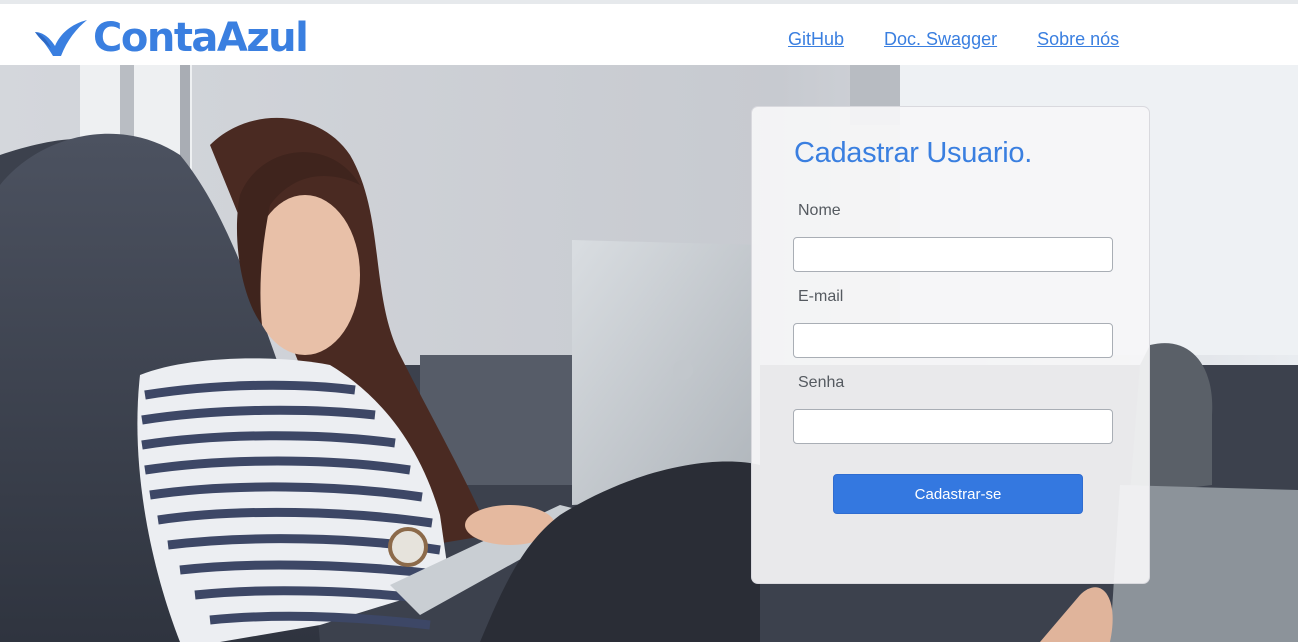 This screenshot has height=642, width=1298. I want to click on register-button: Cadastrar-se, so click(958, 494).